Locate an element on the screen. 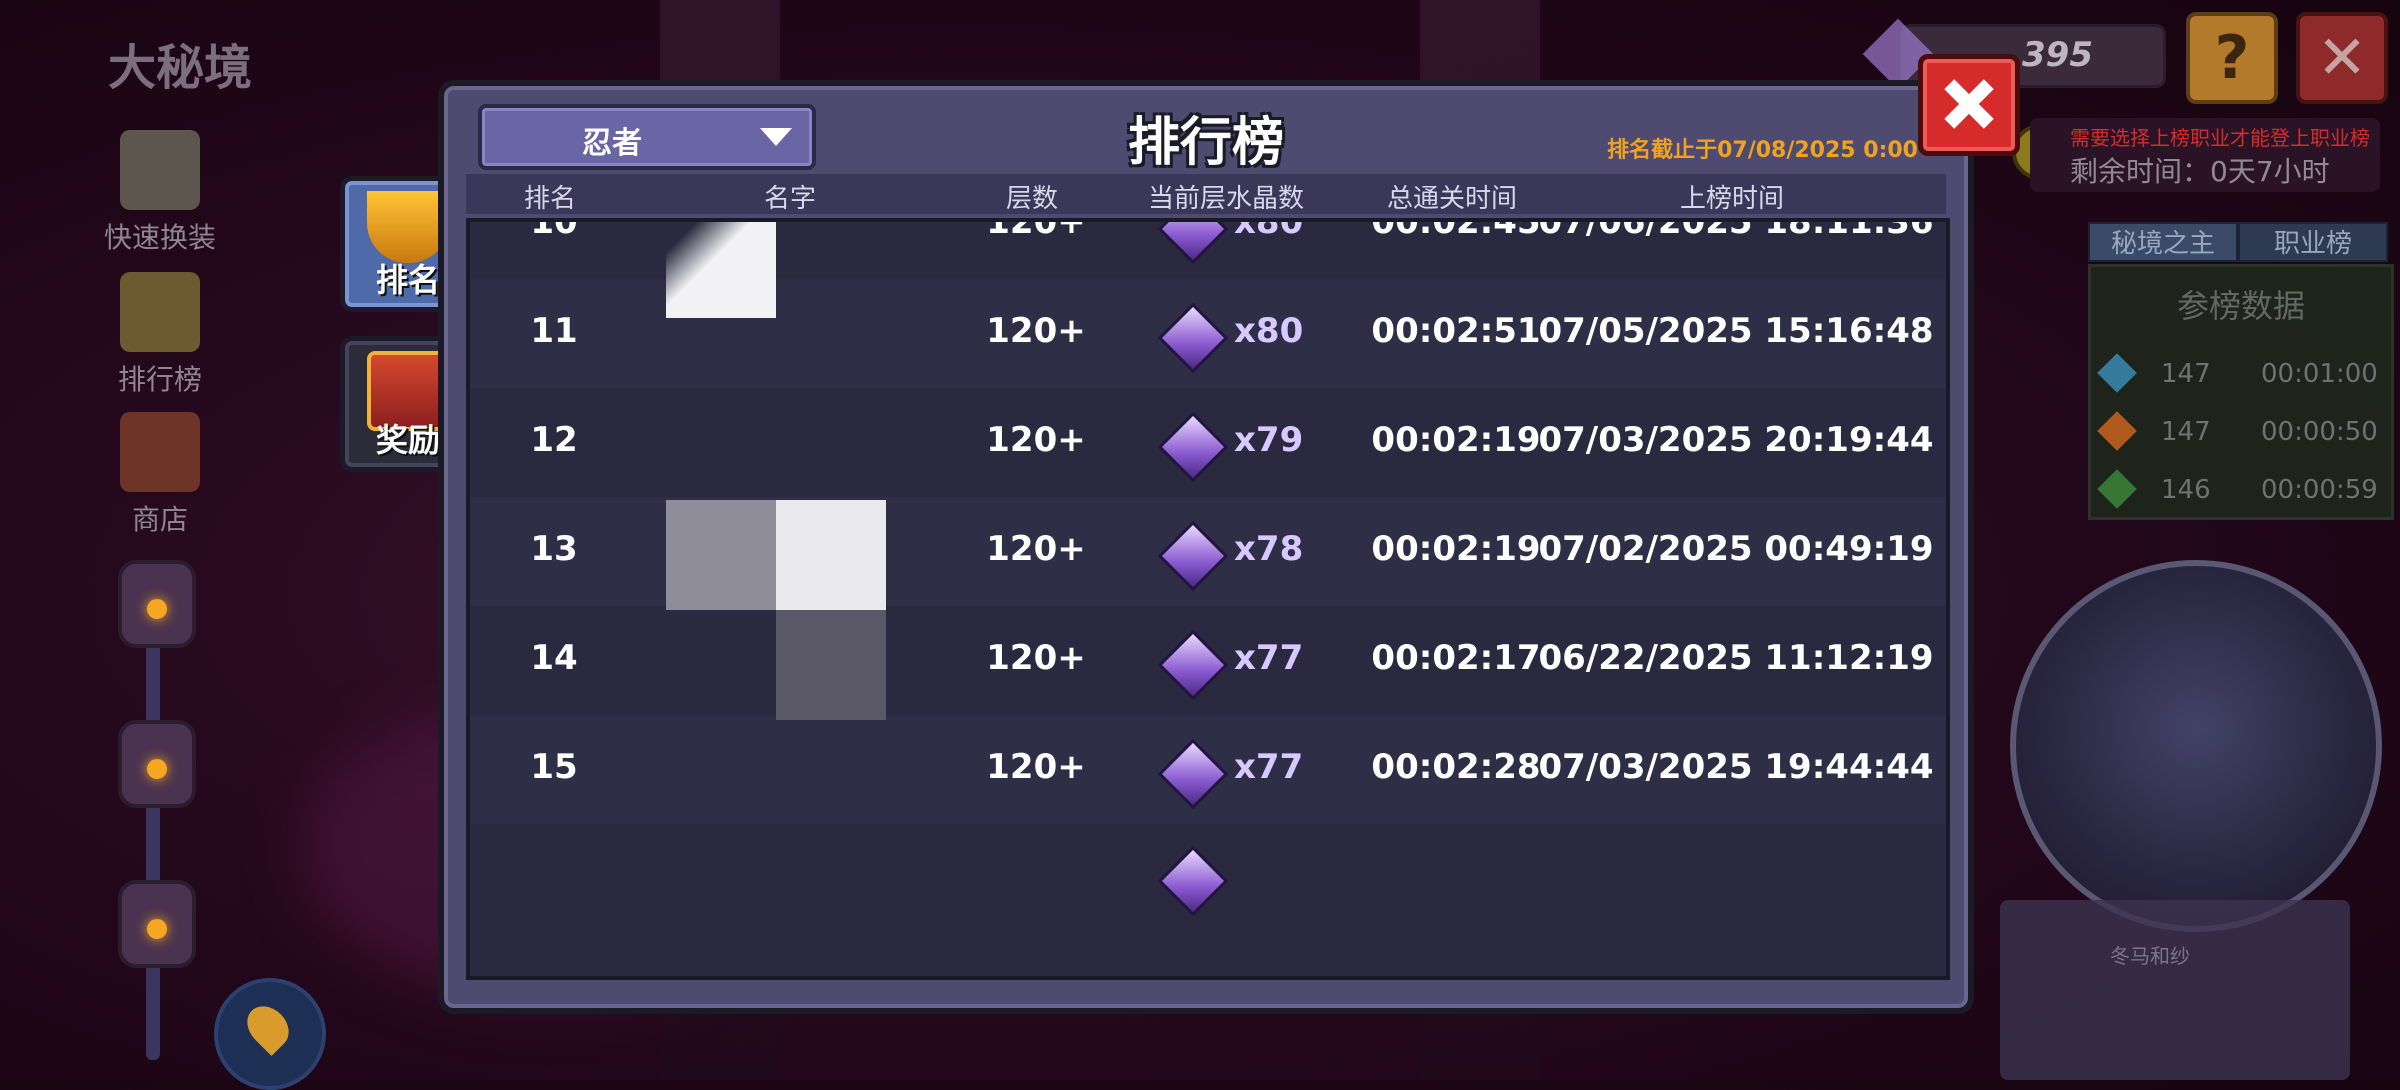 This screenshot has width=2400, height=1090. shop-label: 商店 is located at coordinates (159, 519).